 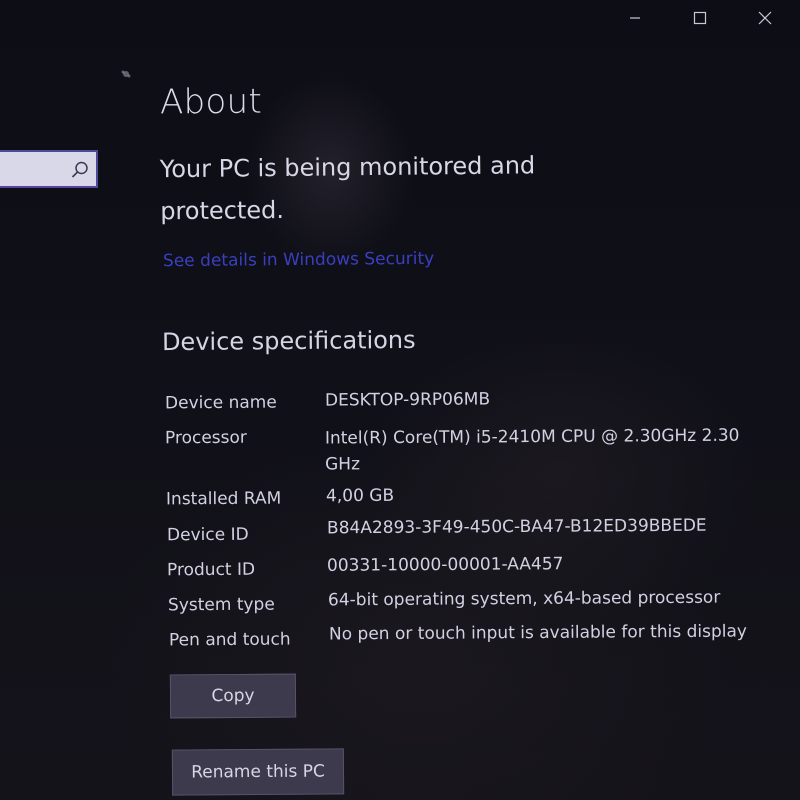 I want to click on dust-speck, so click(x=126, y=74).